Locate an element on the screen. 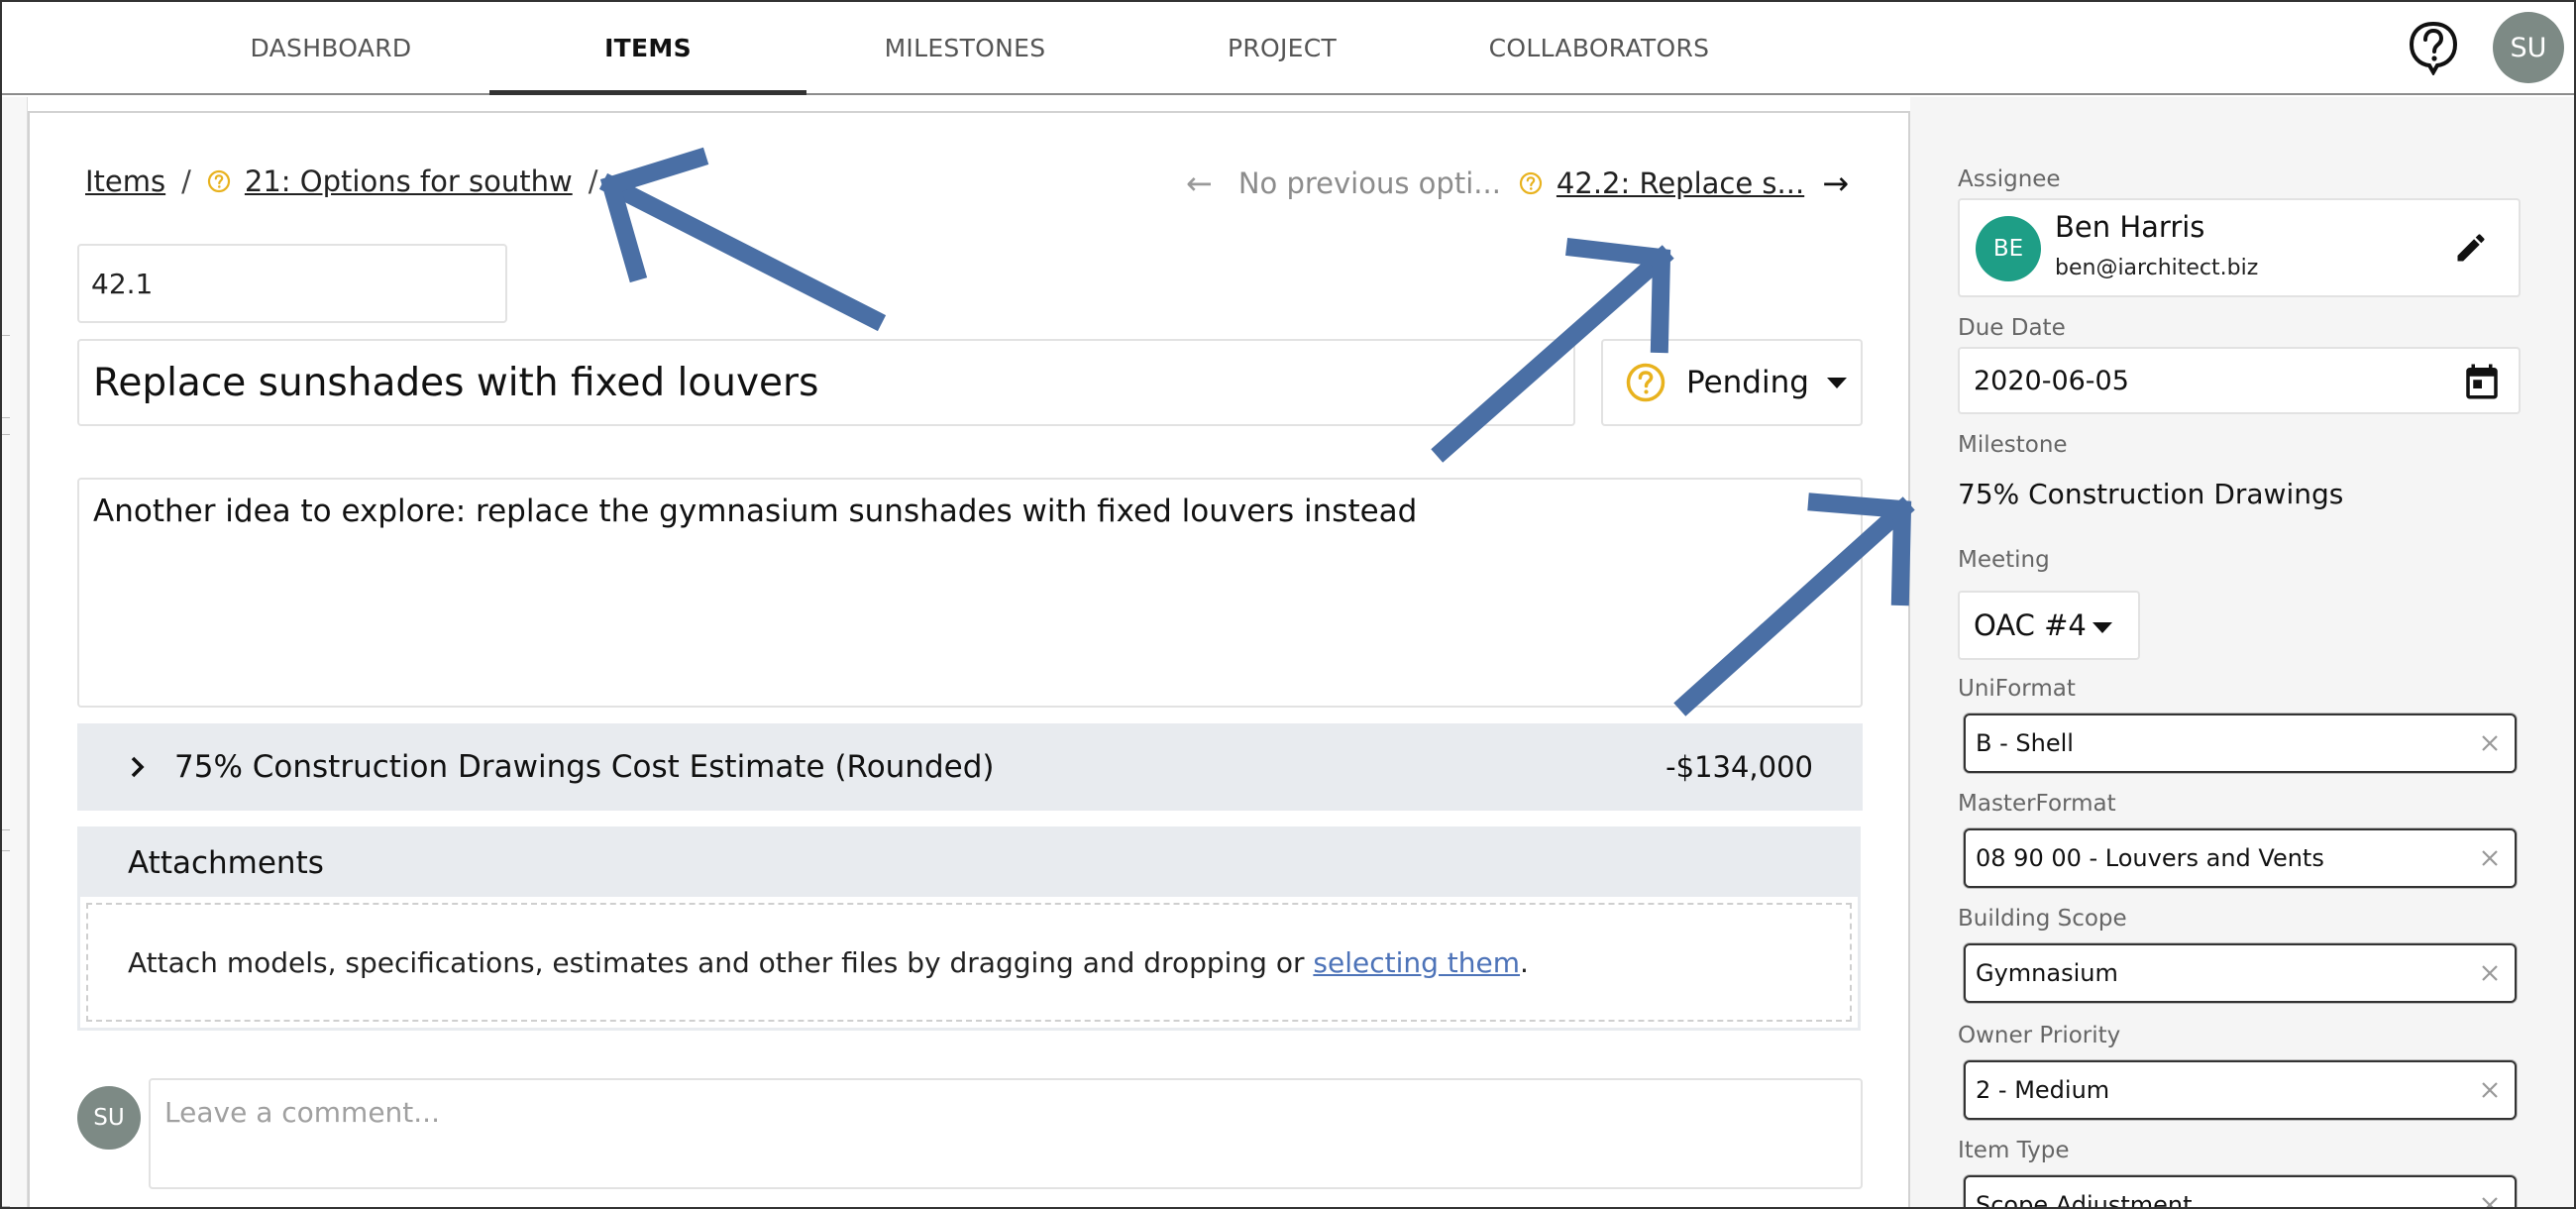 This screenshot has width=2576, height=1209. tab-items: ITEMS is located at coordinates (647, 48).